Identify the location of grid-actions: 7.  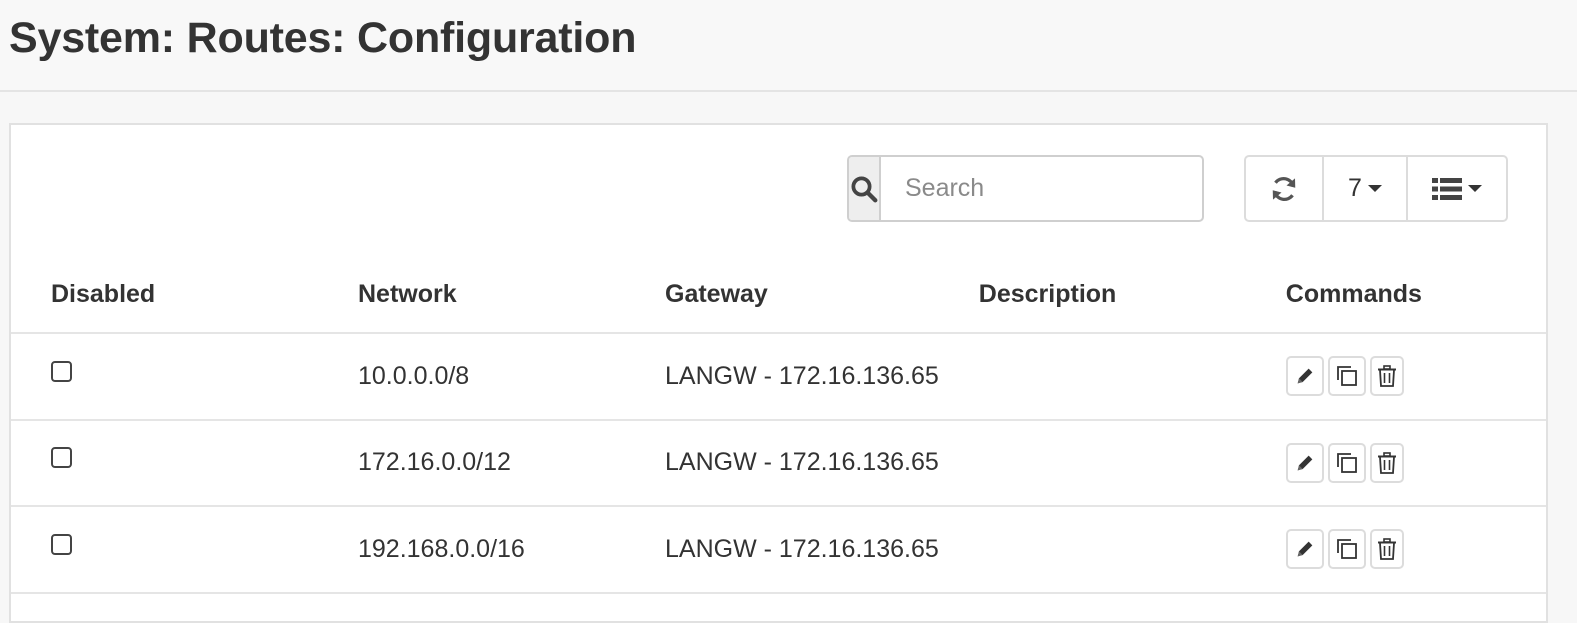
(1376, 188).